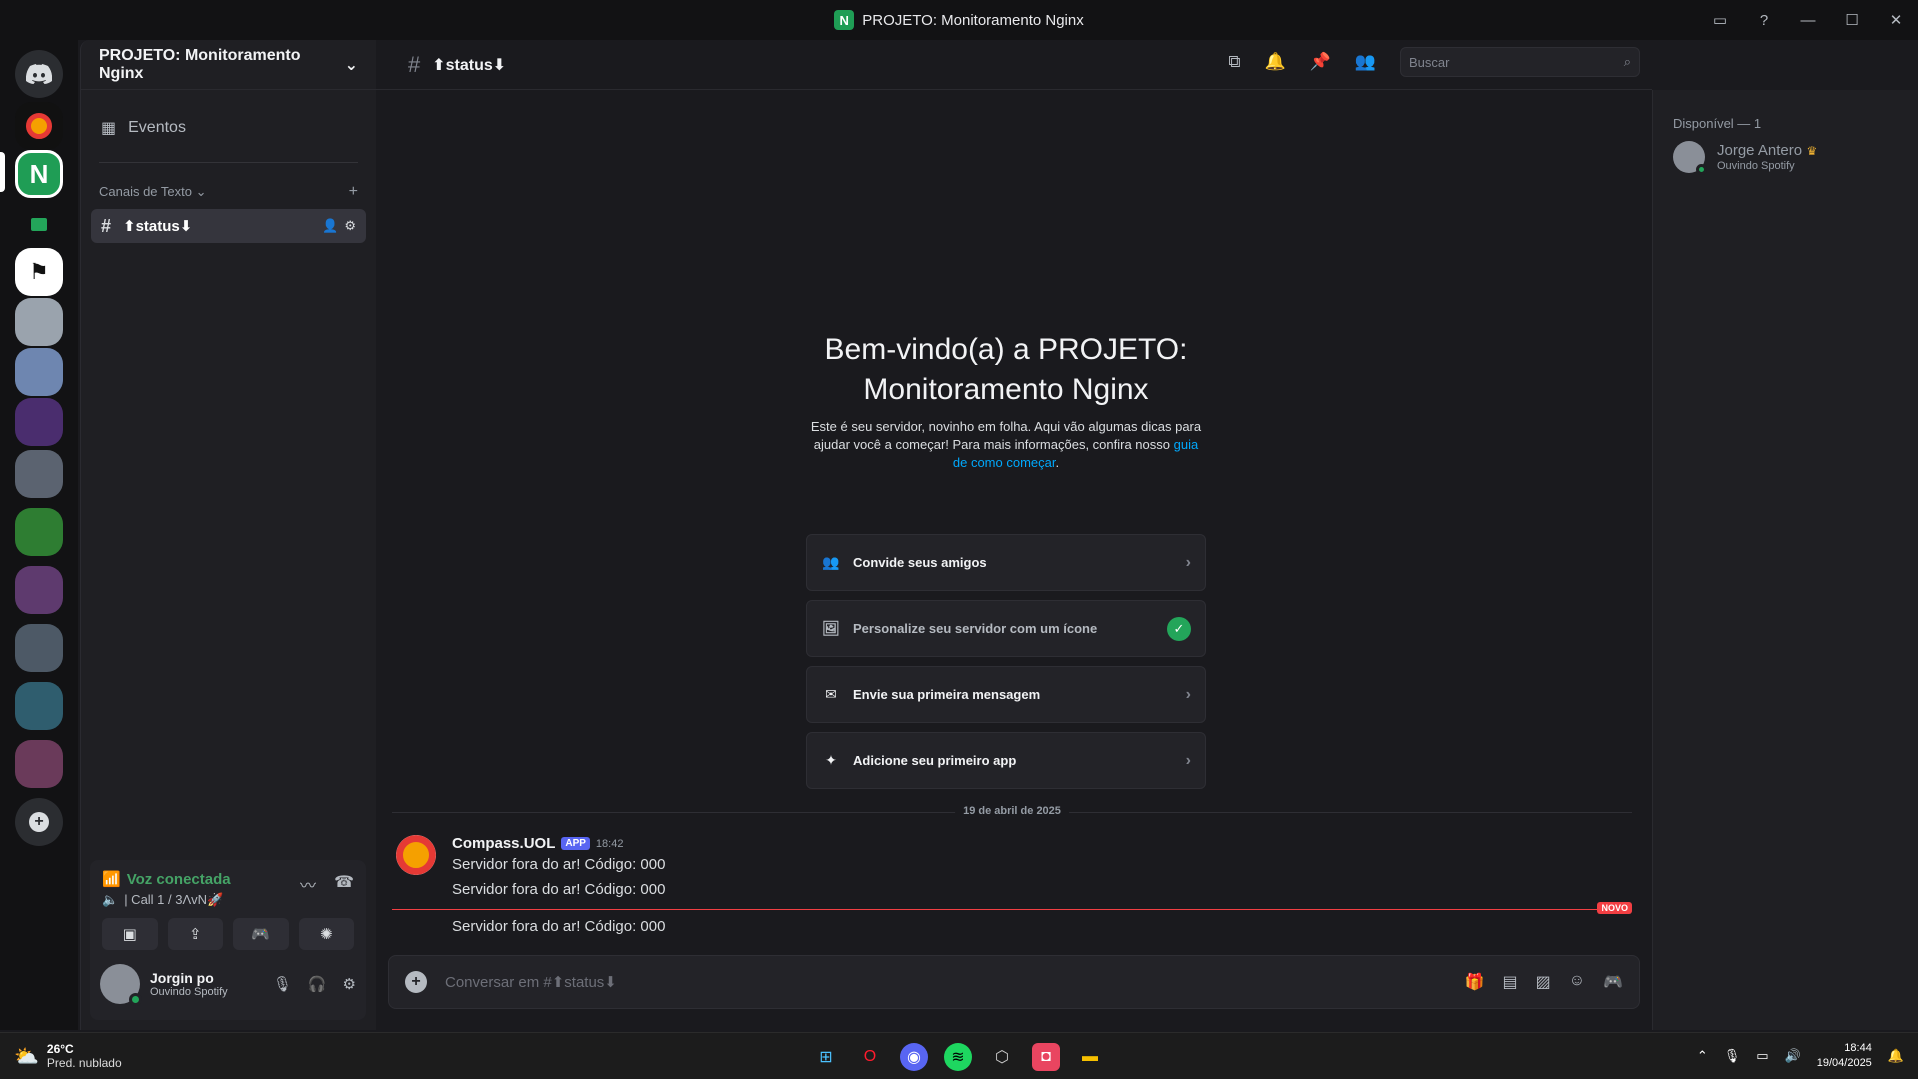  What do you see at coordinates (1509, 982) in the screenshot?
I see `gif-icon: ▤` at bounding box center [1509, 982].